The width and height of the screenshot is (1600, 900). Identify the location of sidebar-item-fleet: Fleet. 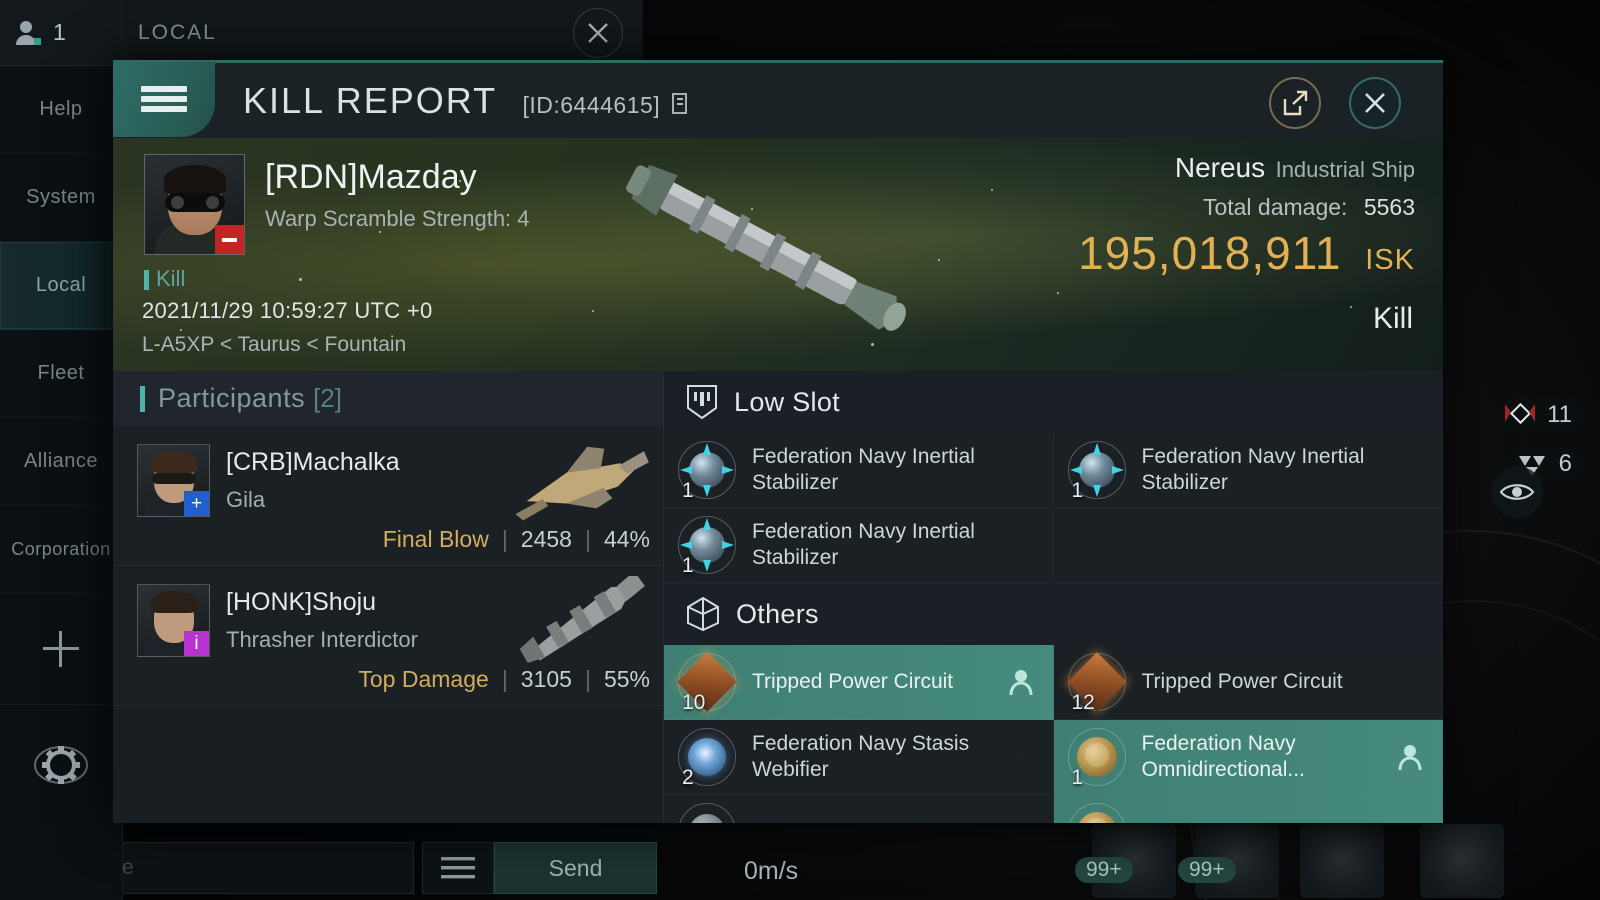
(61, 374).